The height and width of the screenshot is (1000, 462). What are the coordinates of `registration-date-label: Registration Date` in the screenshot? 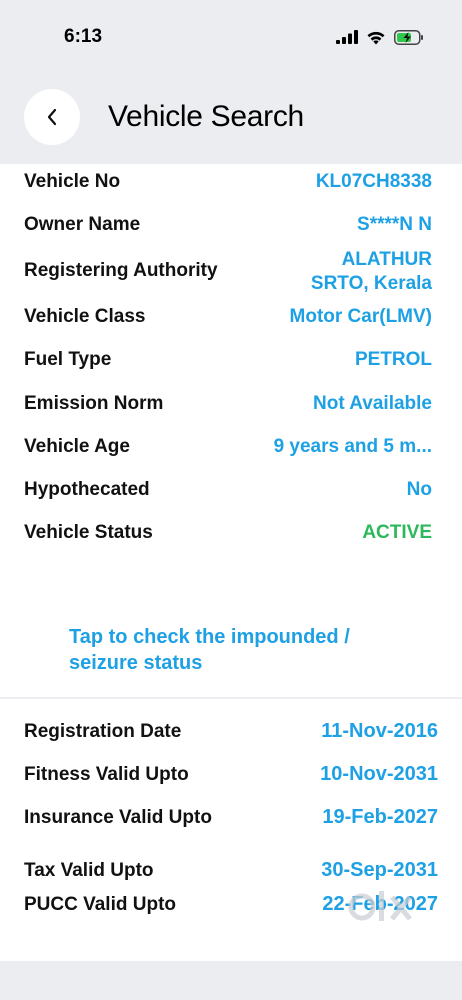 It's located at (103, 731).